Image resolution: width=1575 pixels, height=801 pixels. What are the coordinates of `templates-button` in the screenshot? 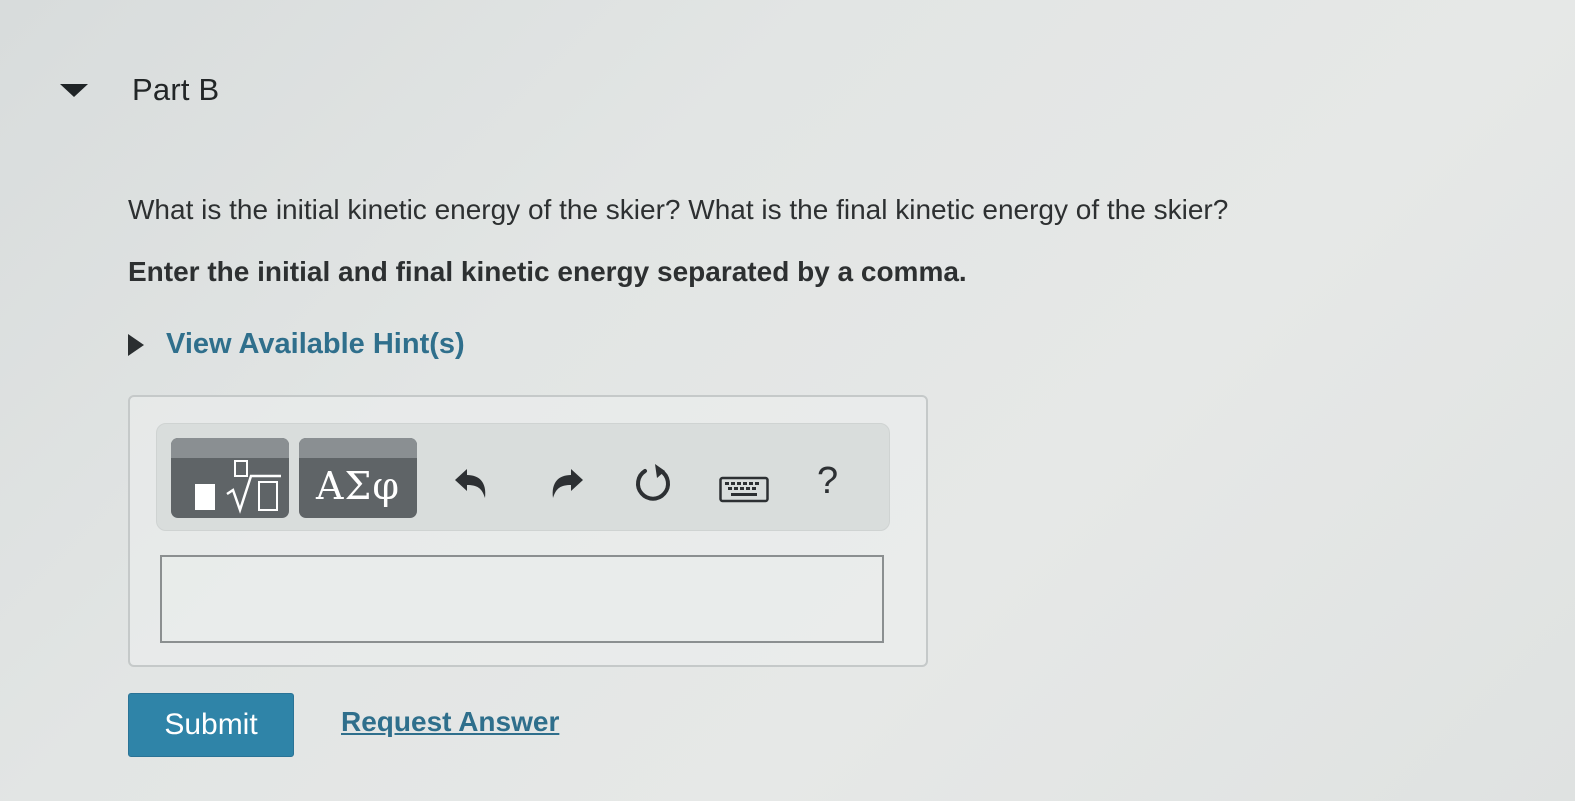 It's located at (230, 478).